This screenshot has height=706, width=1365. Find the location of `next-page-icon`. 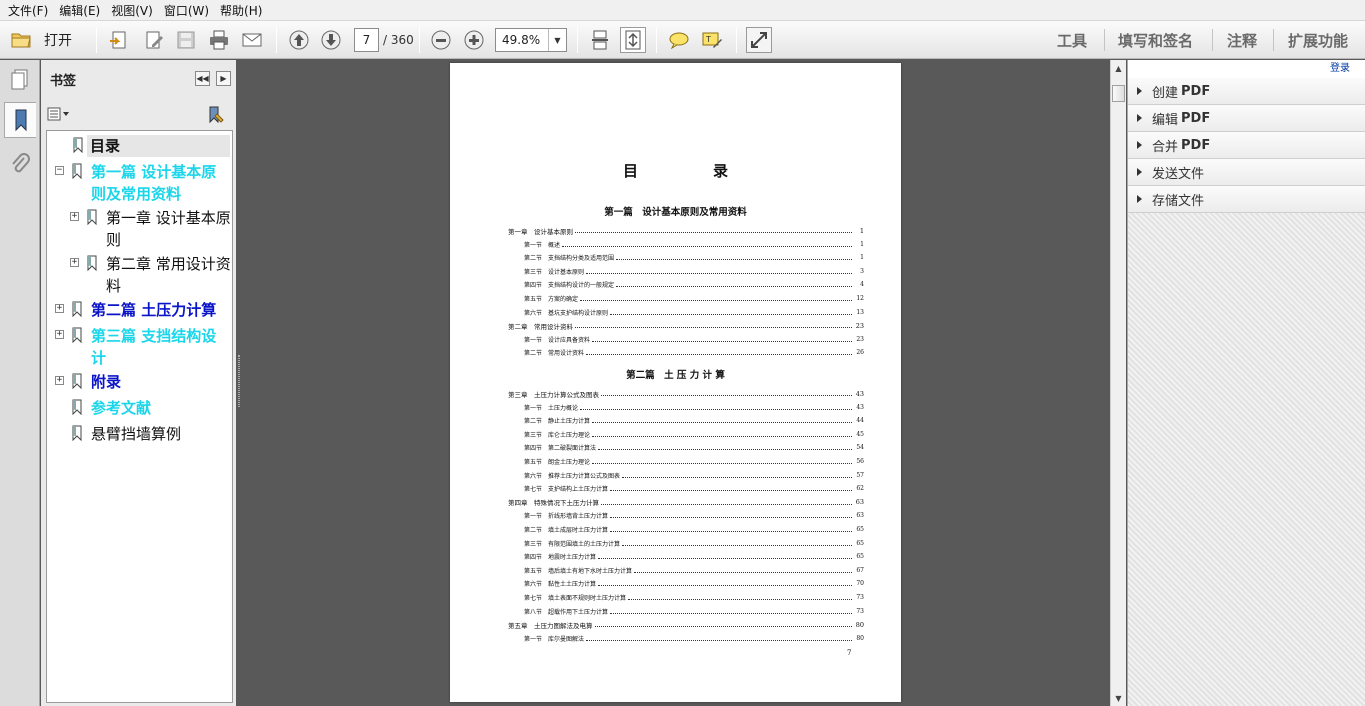

next-page-icon is located at coordinates (331, 40).